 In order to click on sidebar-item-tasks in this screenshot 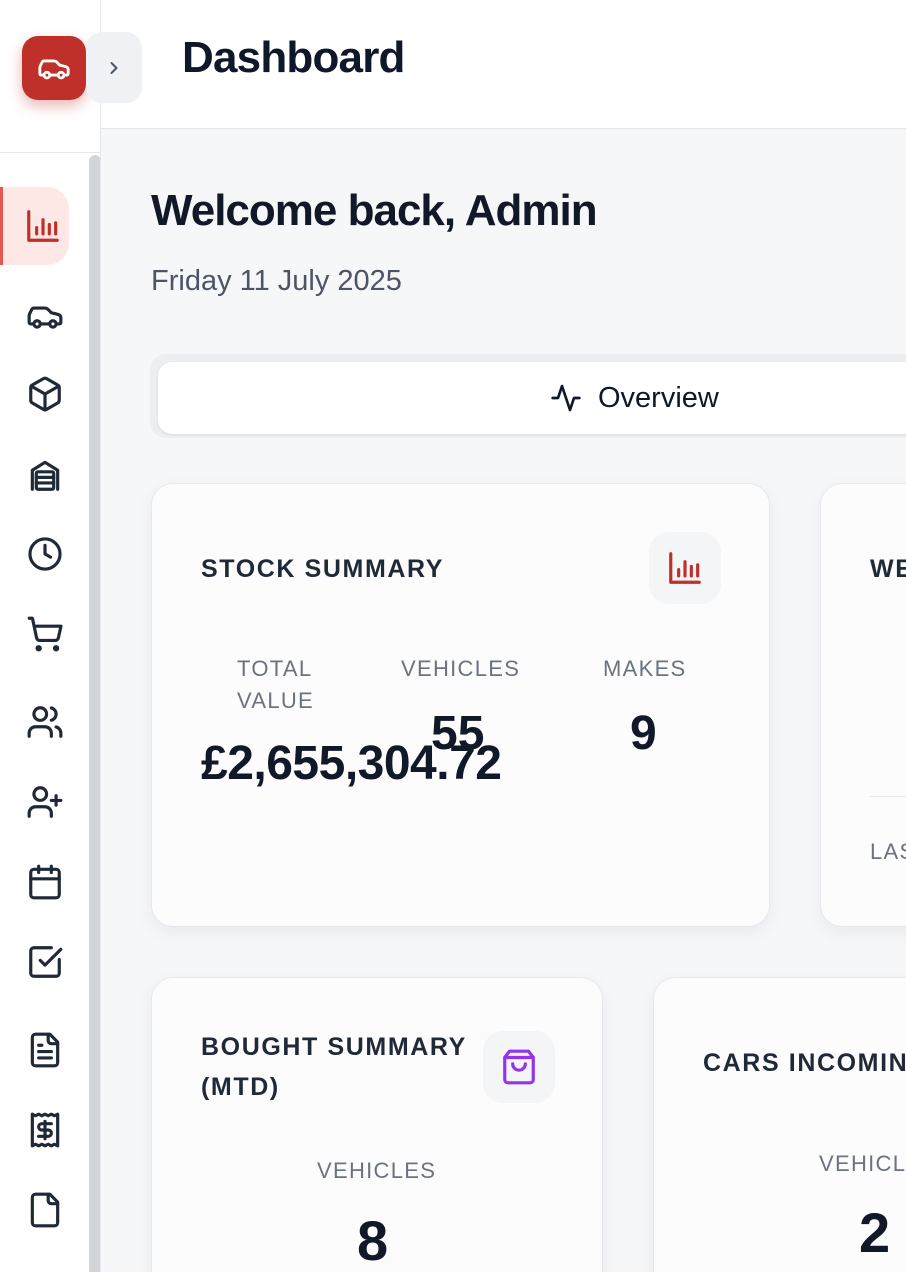, I will do `click(44, 962)`.